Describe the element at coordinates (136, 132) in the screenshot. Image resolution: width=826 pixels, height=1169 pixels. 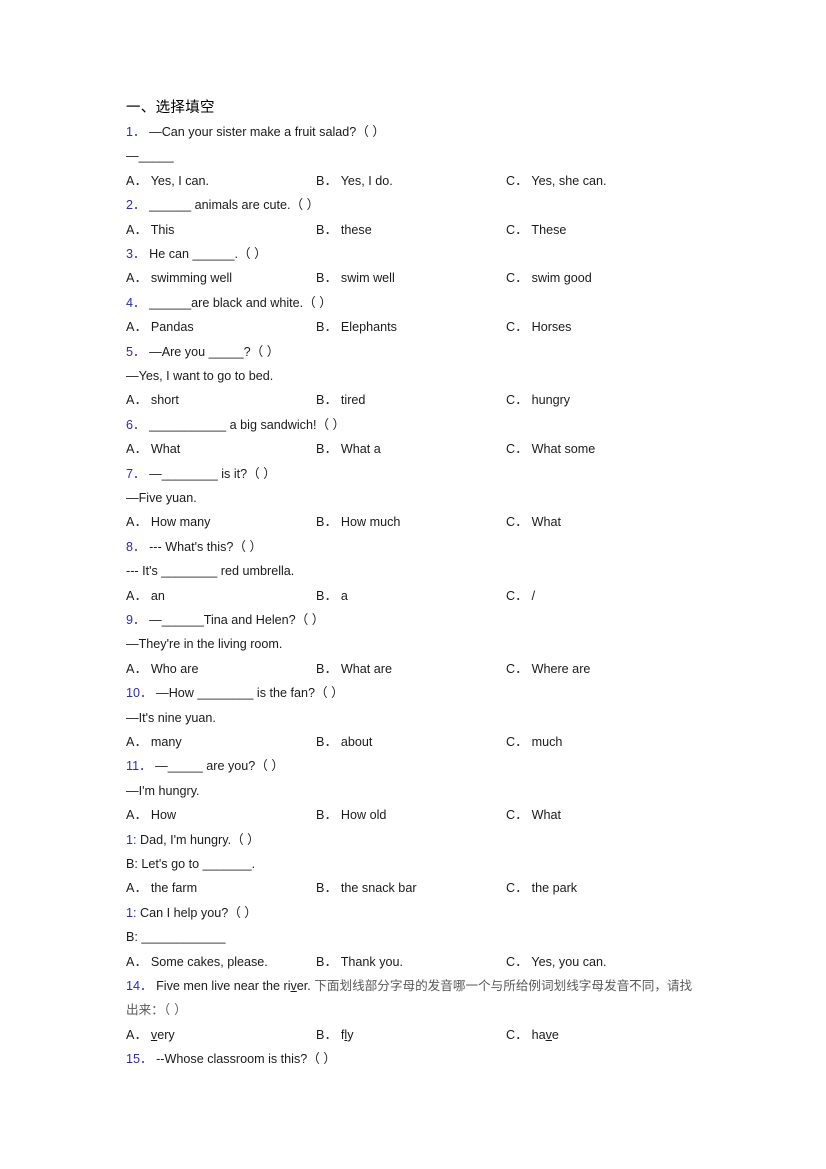
I see `question-number-1: 1．` at that location.